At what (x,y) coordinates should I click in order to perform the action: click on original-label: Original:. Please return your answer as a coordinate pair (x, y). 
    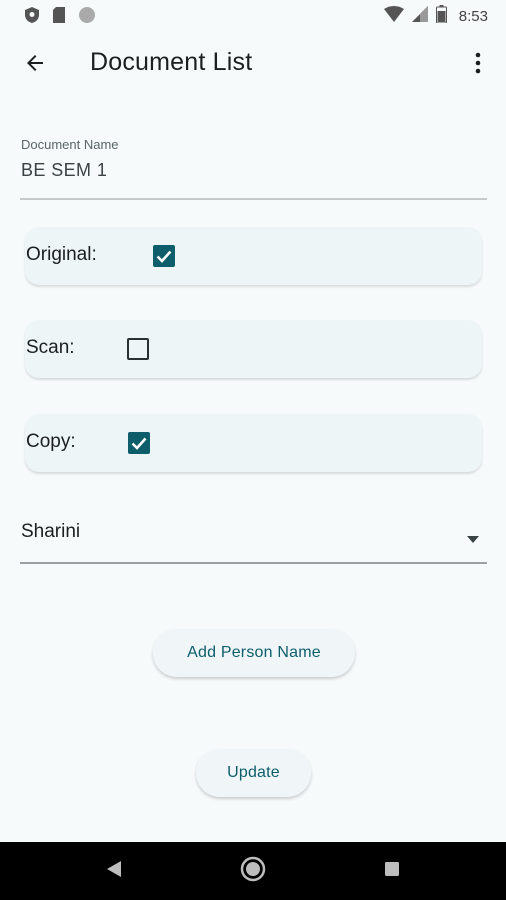
    Looking at the image, I should click on (61, 254).